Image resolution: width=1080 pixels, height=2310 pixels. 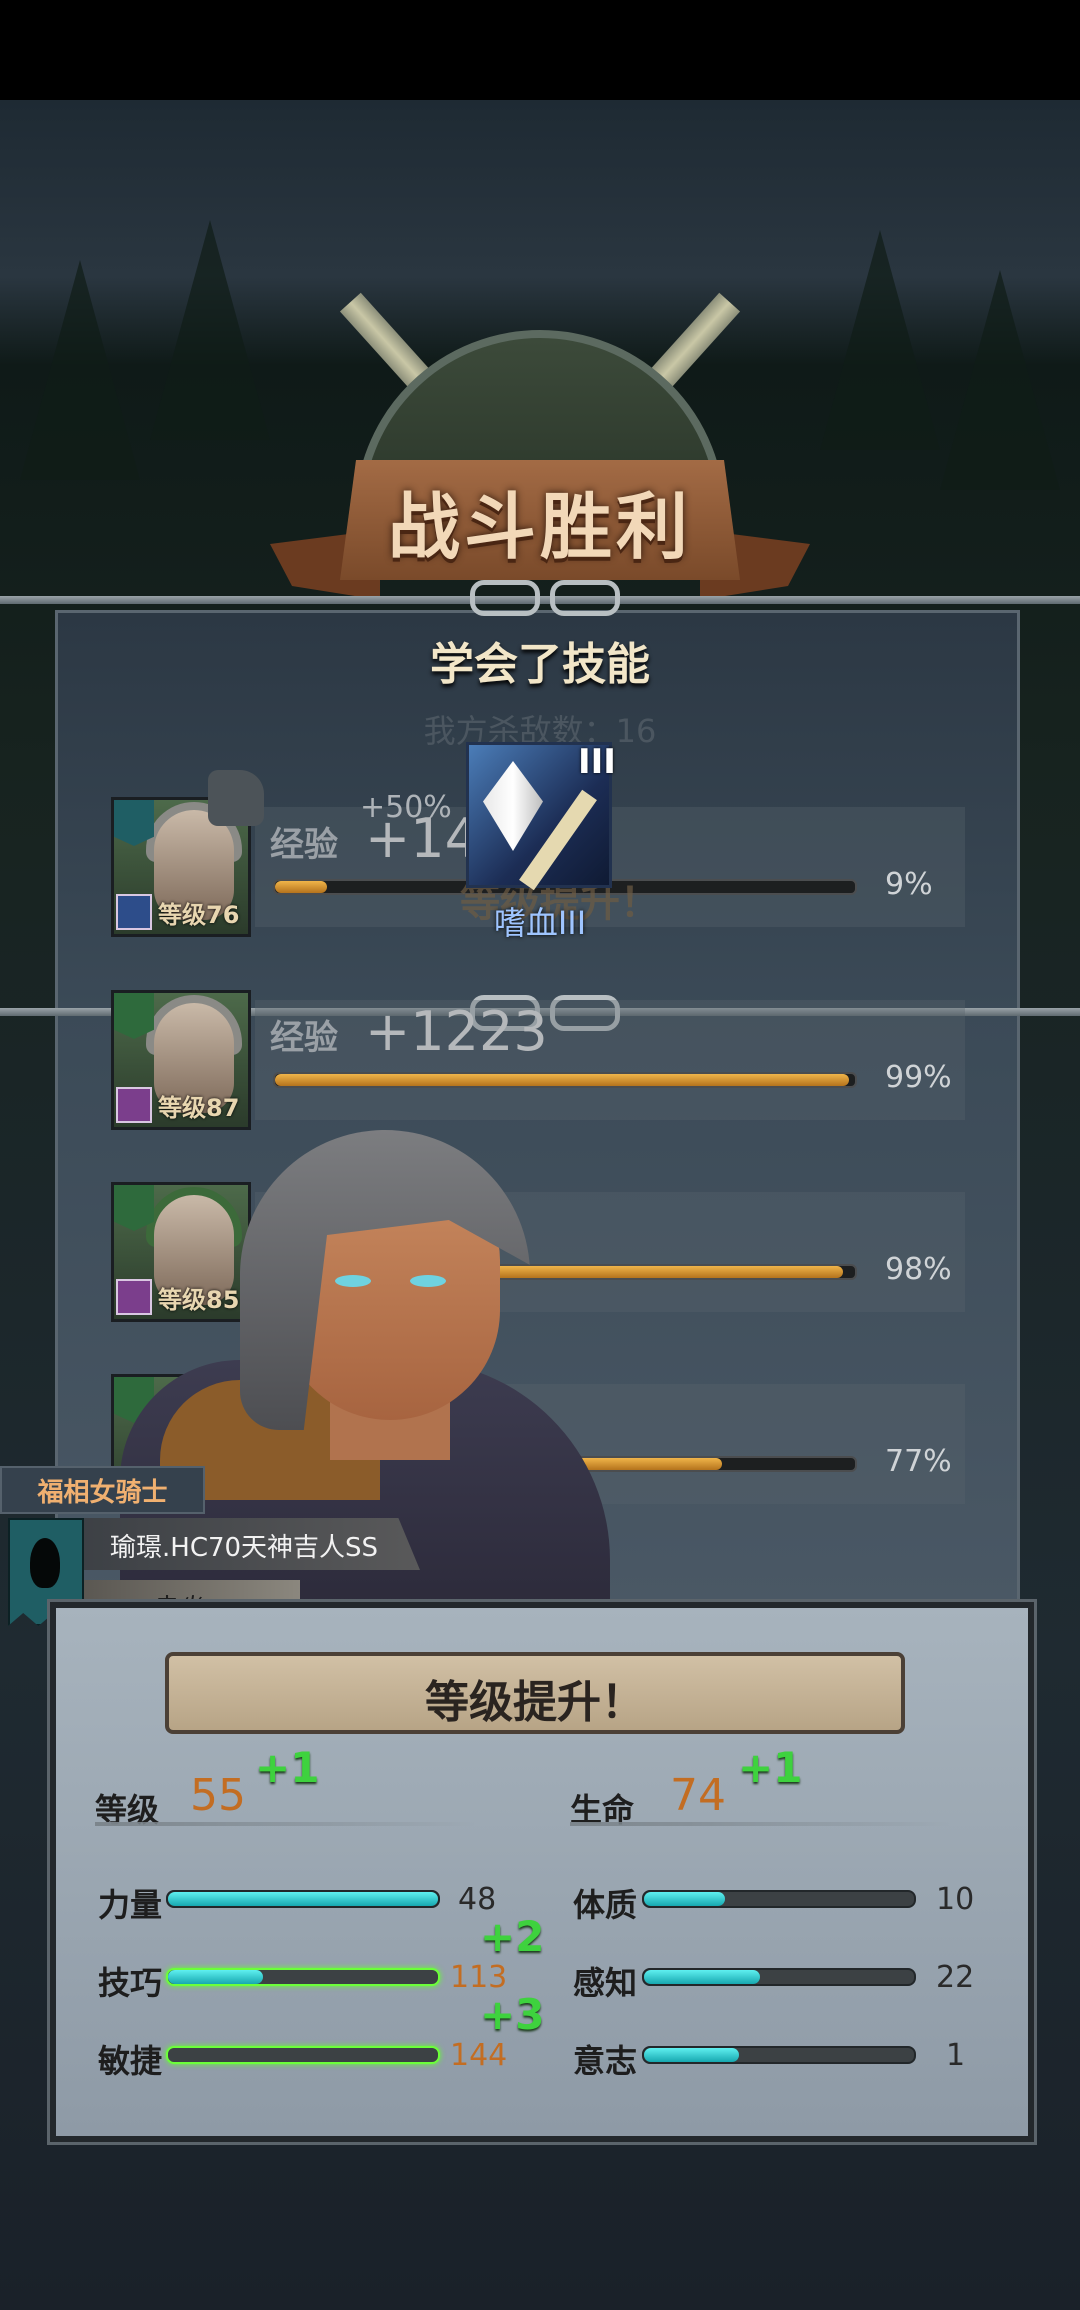 I want to click on exp-gain: +1223, so click(x=456, y=1031).